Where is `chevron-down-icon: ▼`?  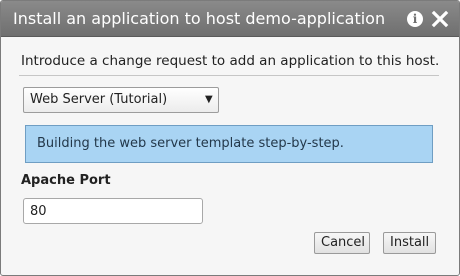 chevron-down-icon: ▼ is located at coordinates (209, 99).